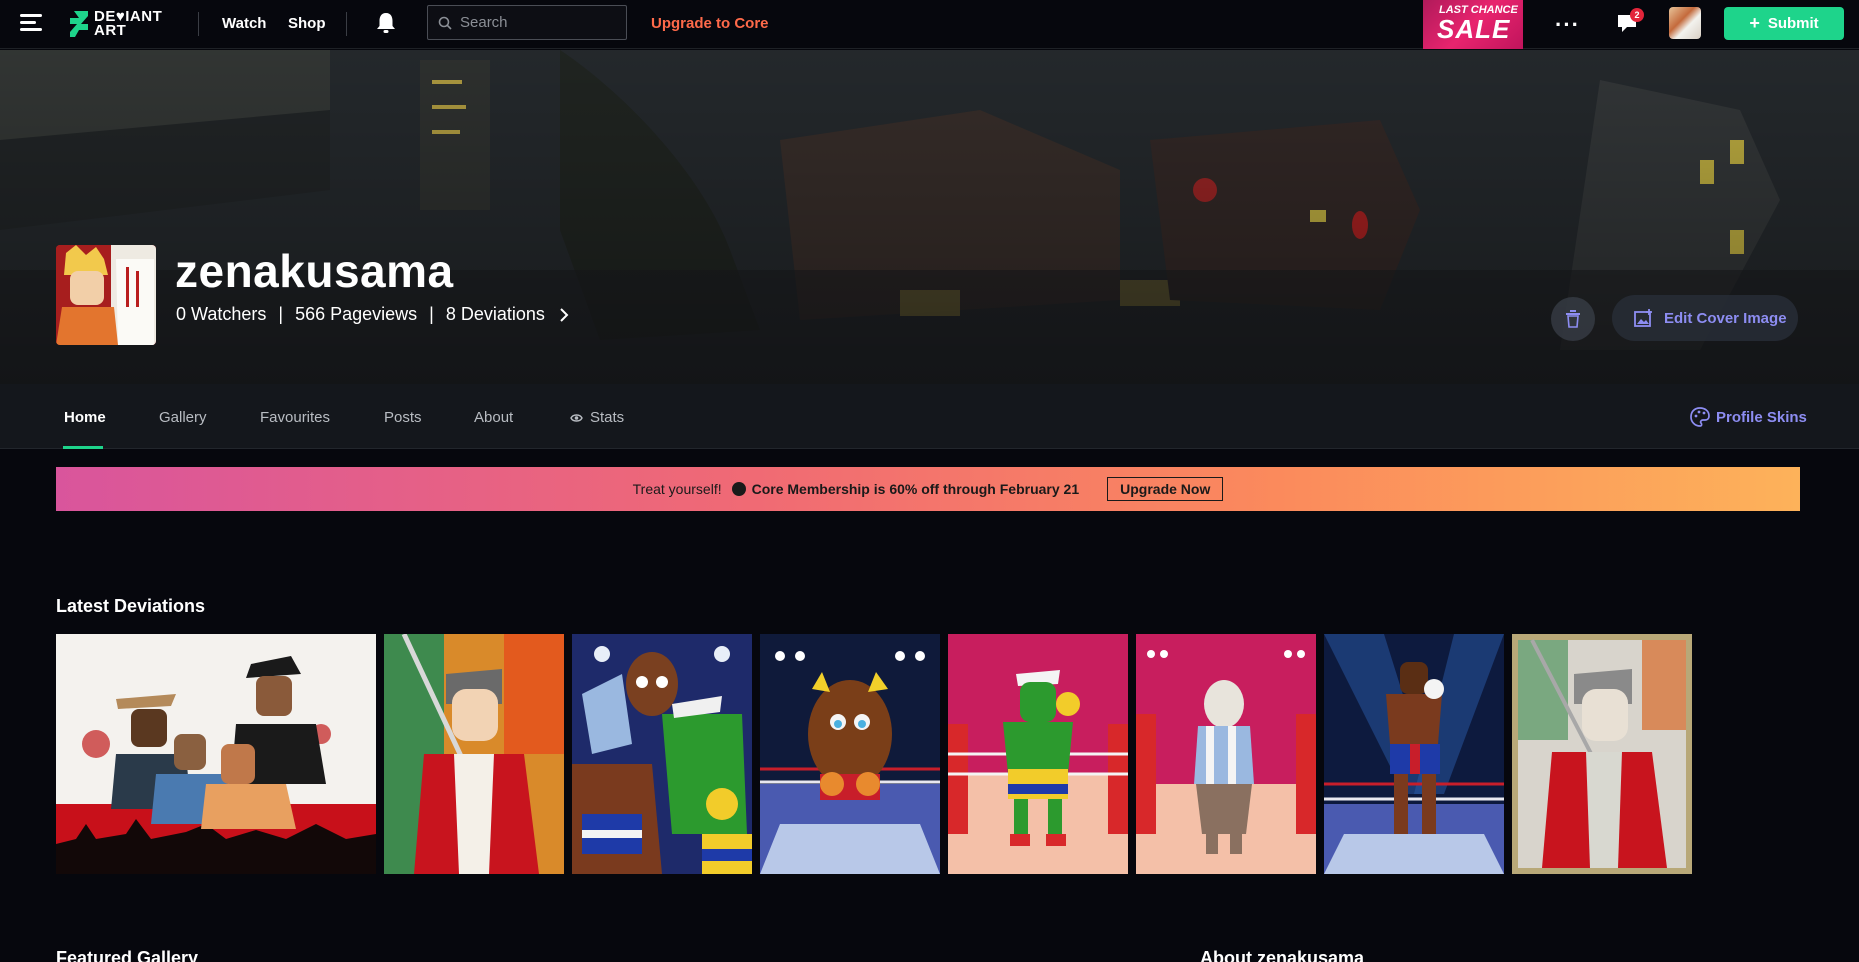 The width and height of the screenshot is (1859, 962). I want to click on nav-watch: Watch, so click(244, 23).